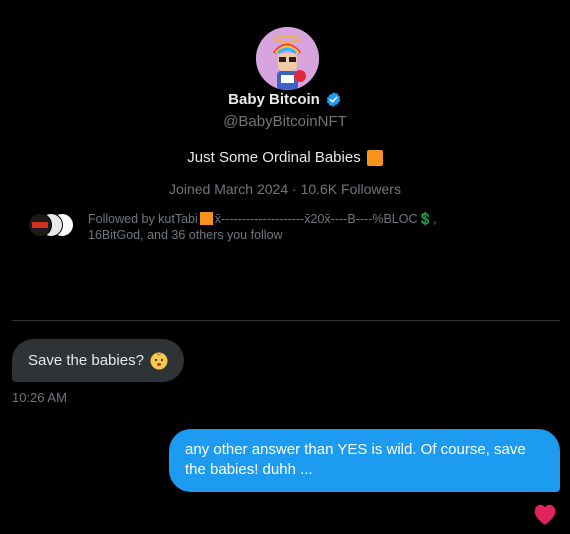 This screenshot has height=534, width=570. I want to click on profile-bio: Just Some Ordinal Babies, so click(285, 157).